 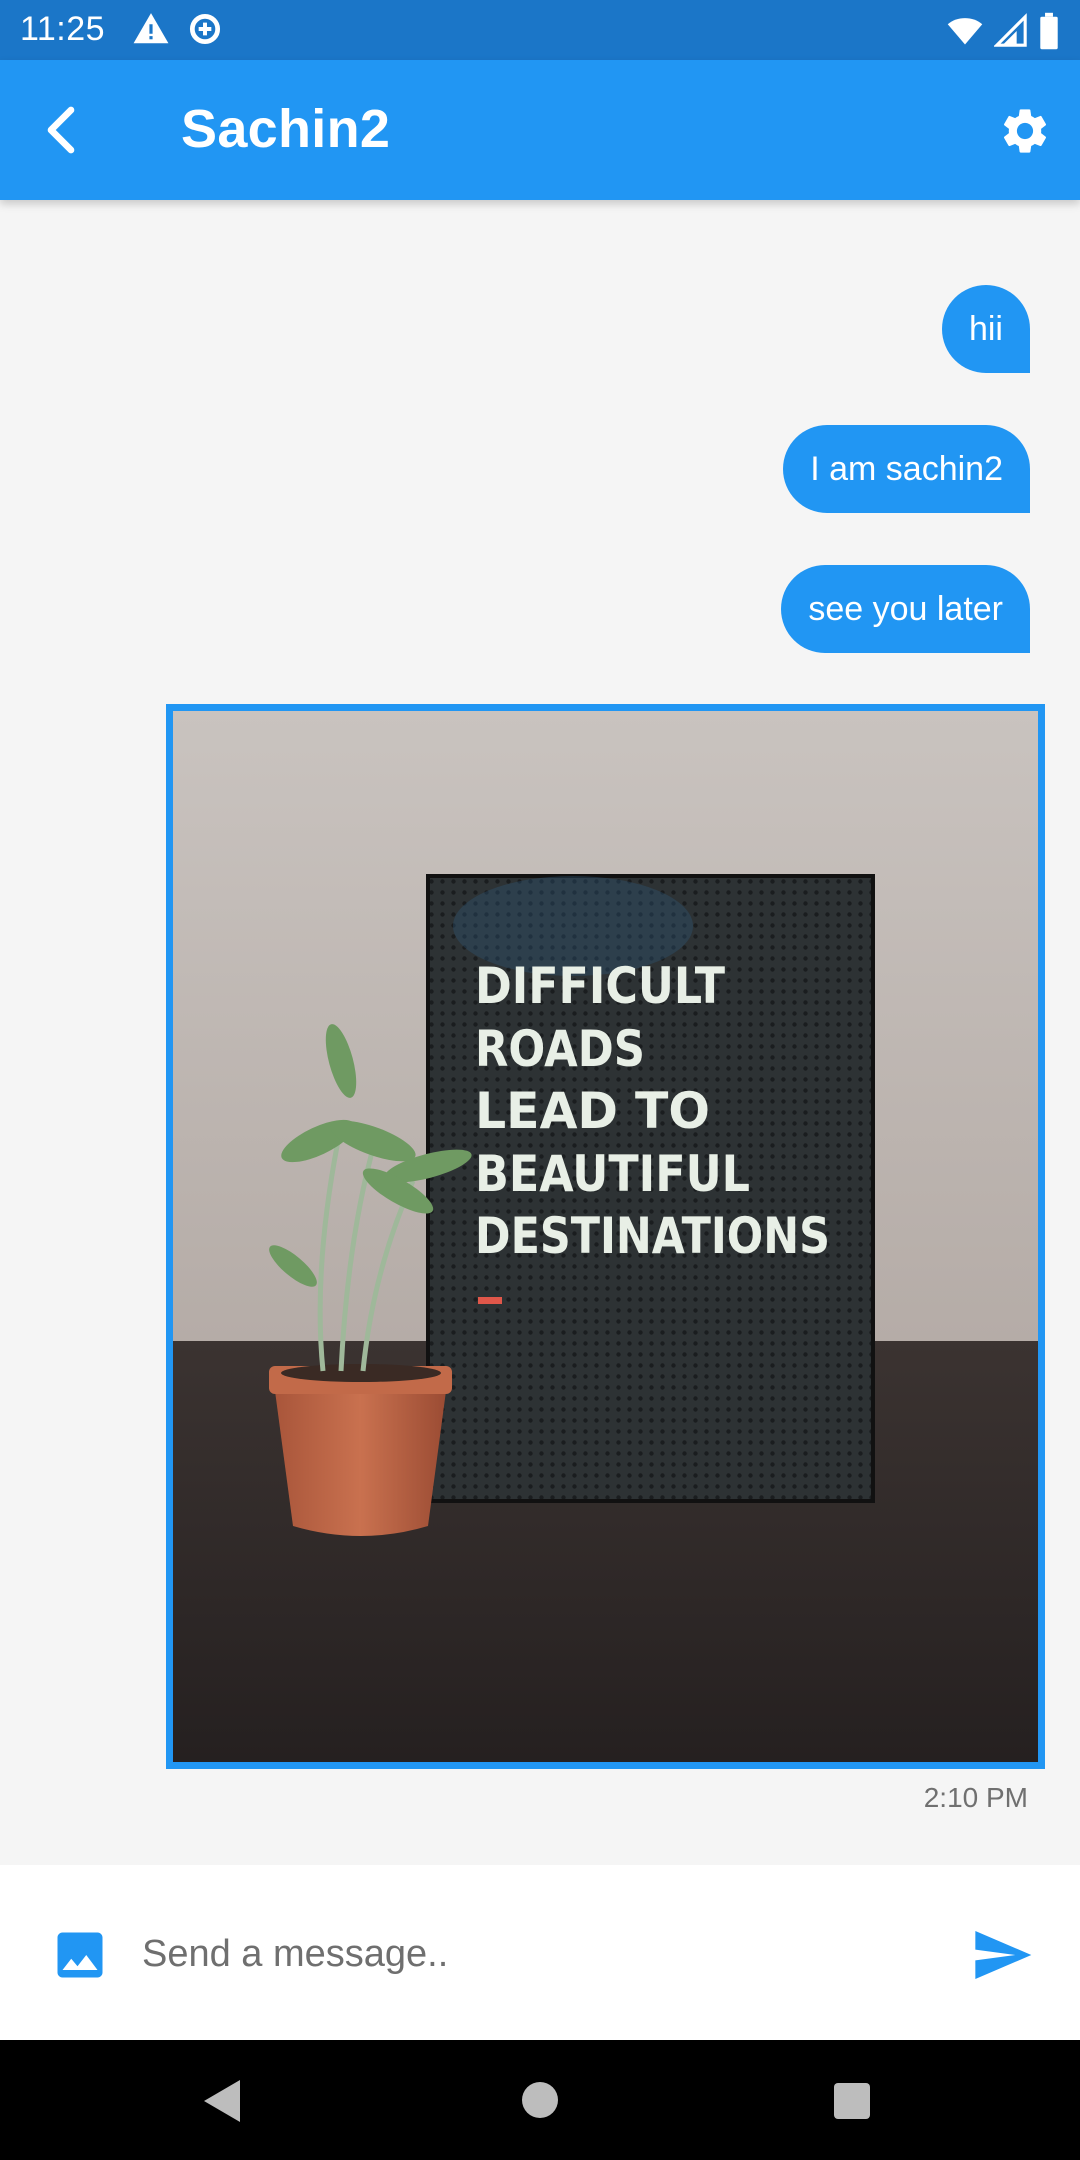 What do you see at coordinates (592, 1111) in the screenshot?
I see `board-line: LEAD TO` at bounding box center [592, 1111].